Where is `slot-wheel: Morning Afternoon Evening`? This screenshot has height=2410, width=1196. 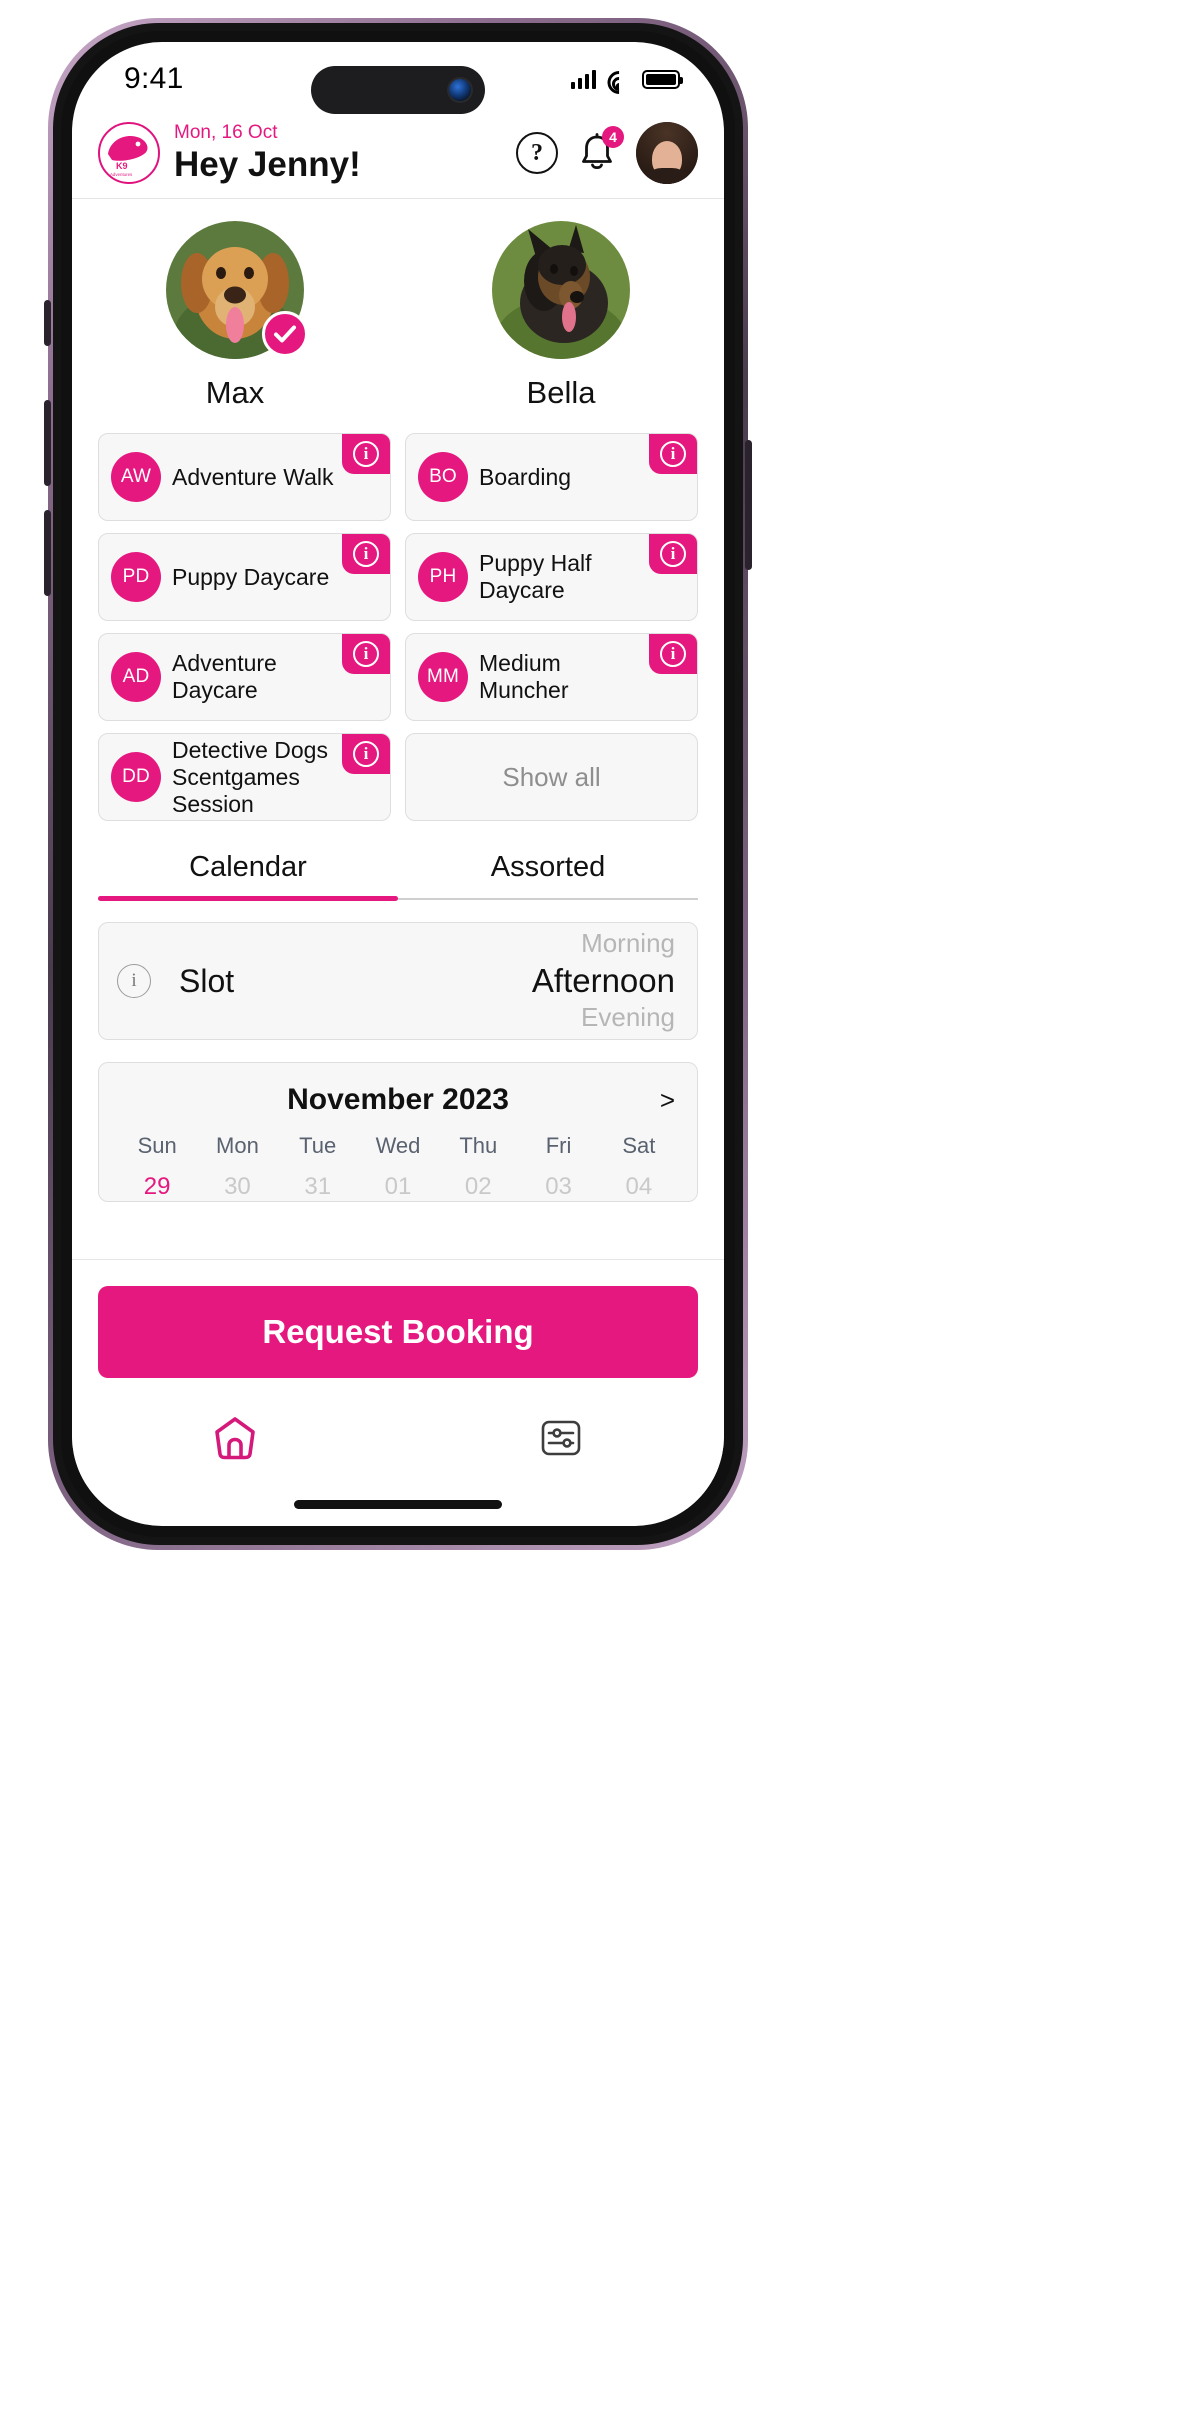
slot-wheel: Morning Afternoon Evening is located at coordinates (603, 981).